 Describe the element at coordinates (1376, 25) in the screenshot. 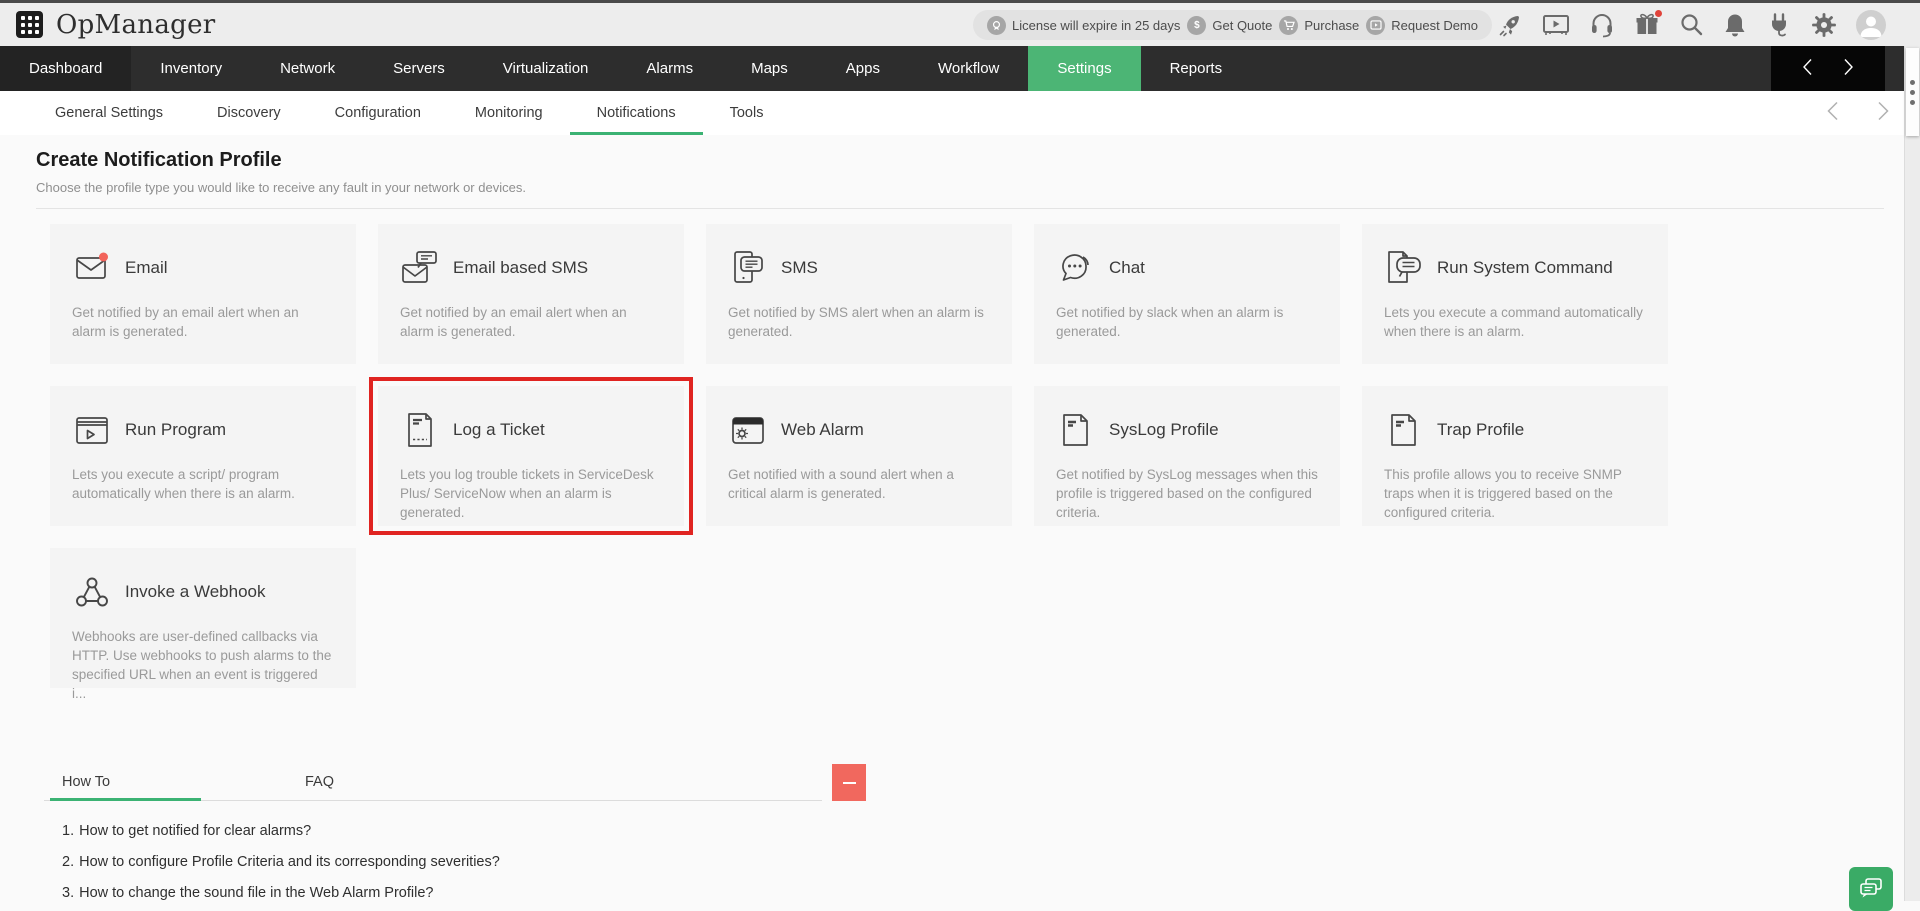

I see `demo-video-icon` at that location.